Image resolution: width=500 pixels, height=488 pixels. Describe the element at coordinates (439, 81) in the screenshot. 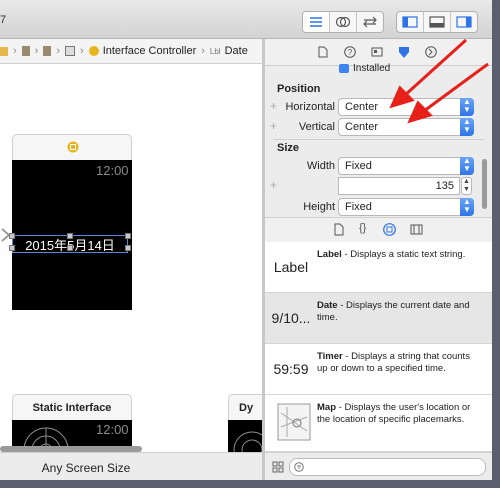

I see `annotation-arrows` at that location.